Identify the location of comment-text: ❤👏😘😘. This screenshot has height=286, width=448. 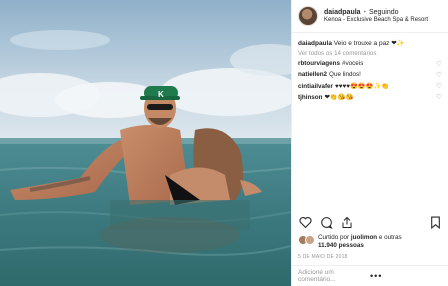
(339, 97).